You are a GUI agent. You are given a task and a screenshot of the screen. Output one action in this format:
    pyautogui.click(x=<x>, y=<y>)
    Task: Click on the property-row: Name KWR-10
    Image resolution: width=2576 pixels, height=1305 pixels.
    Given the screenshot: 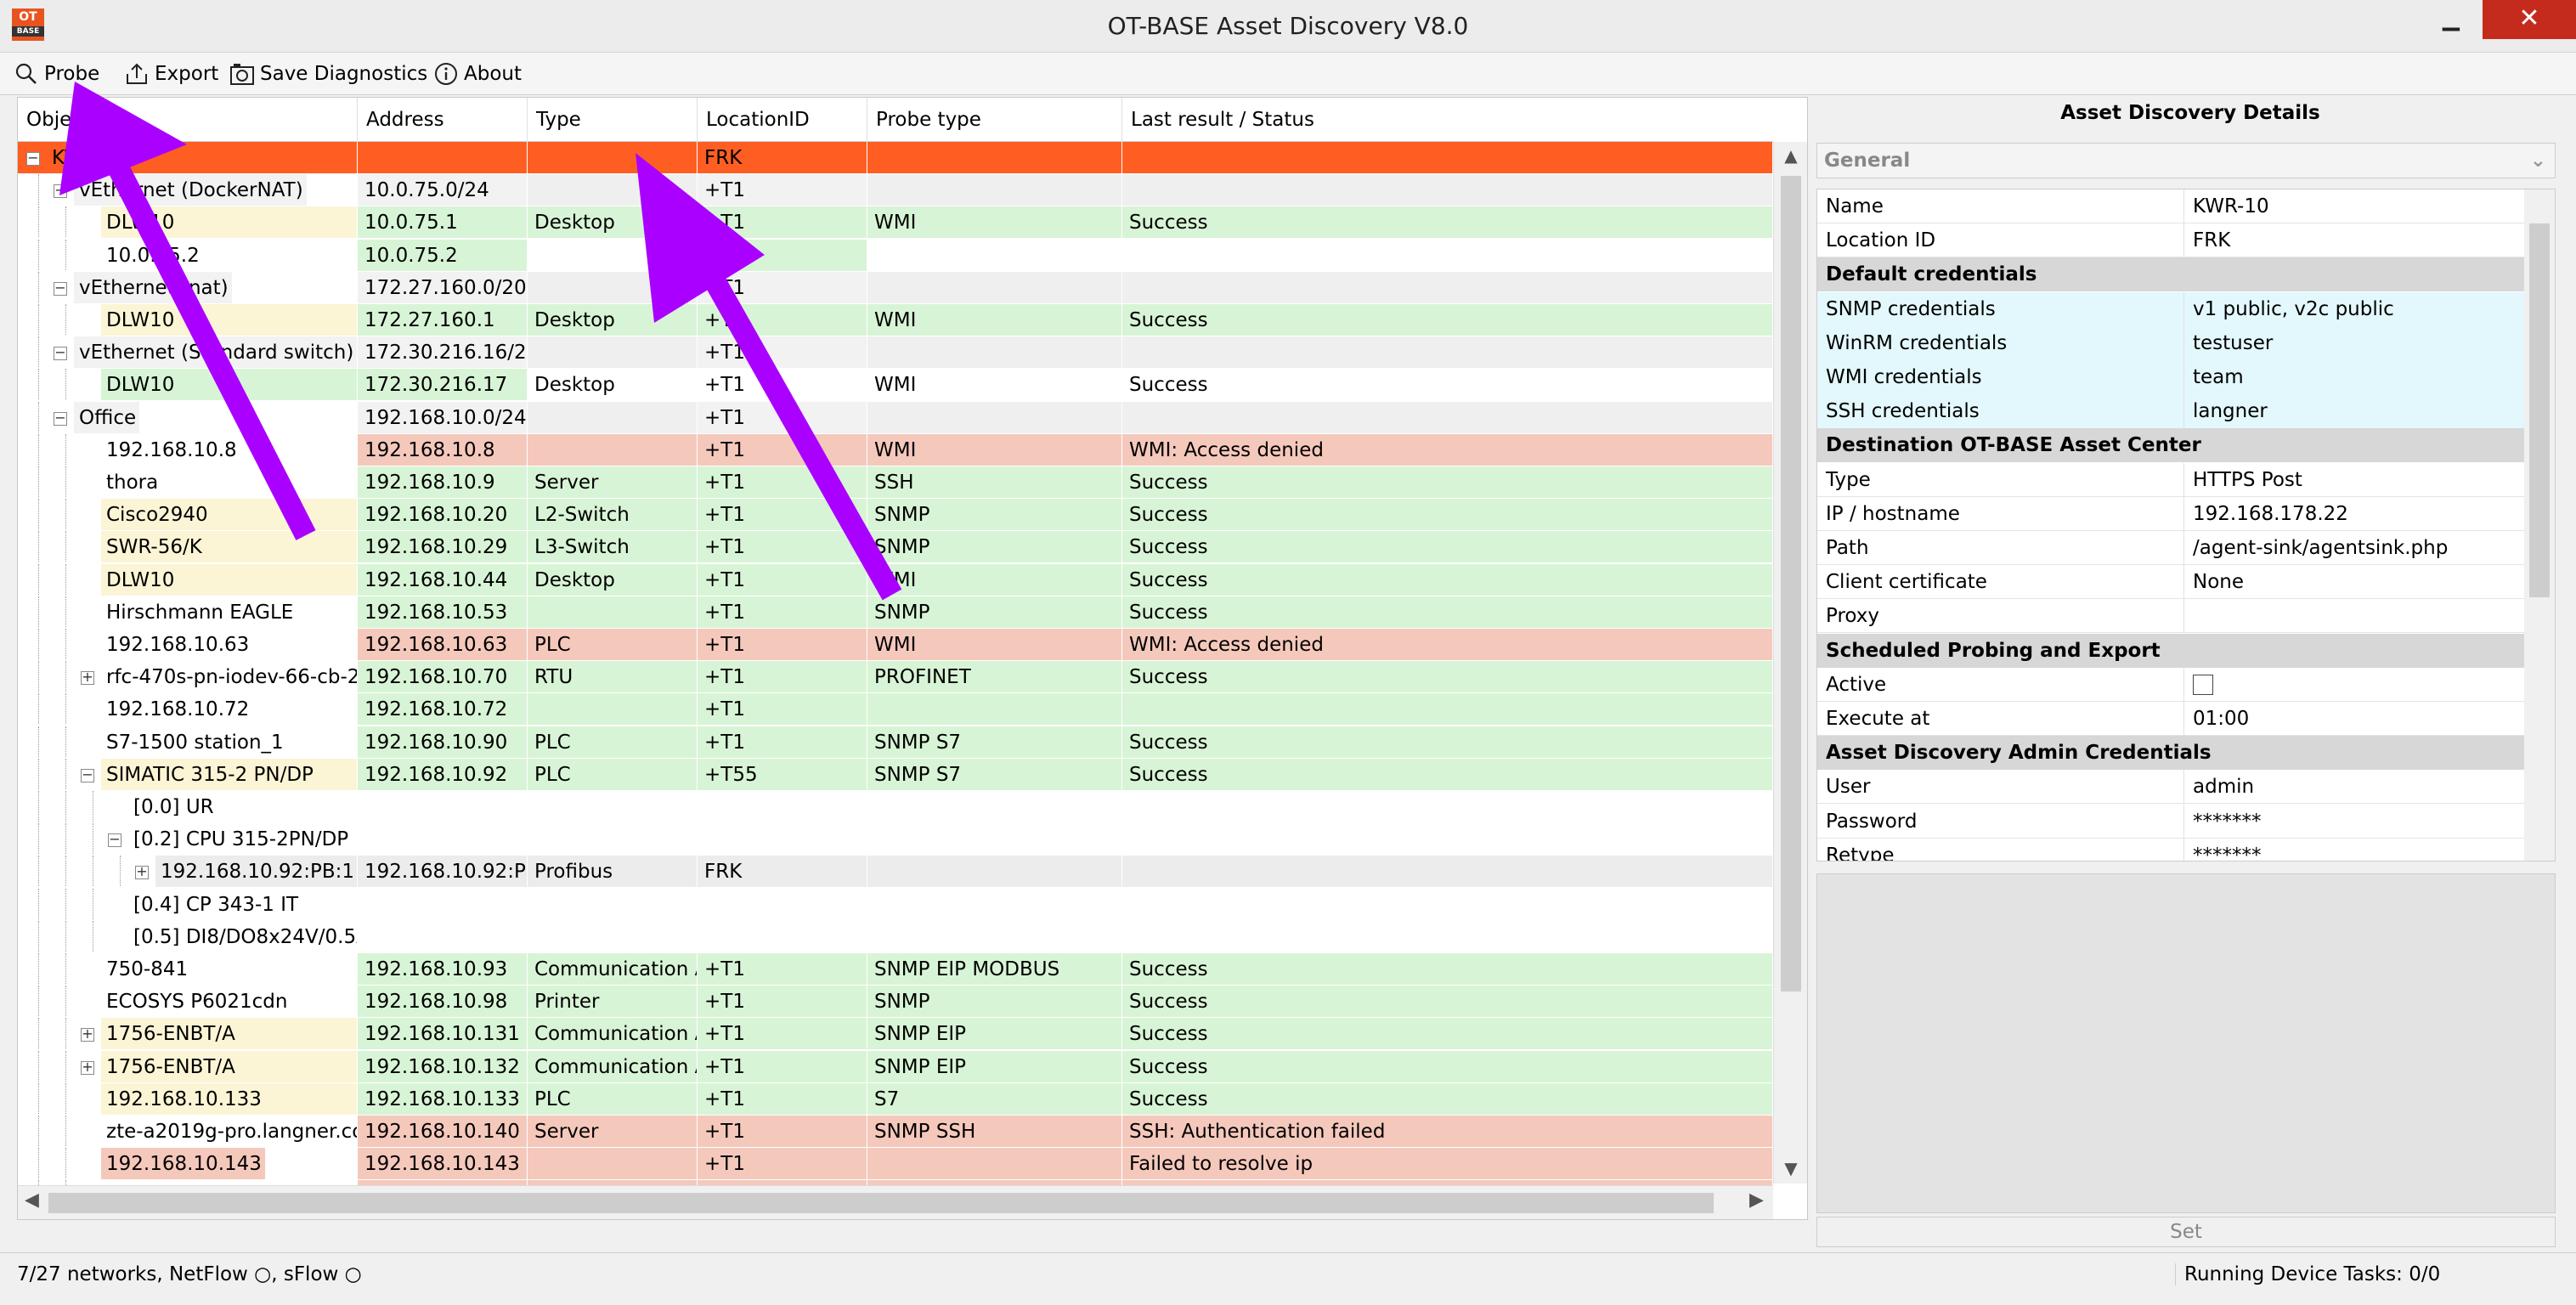 What is the action you would take?
    pyautogui.click(x=2170, y=206)
    